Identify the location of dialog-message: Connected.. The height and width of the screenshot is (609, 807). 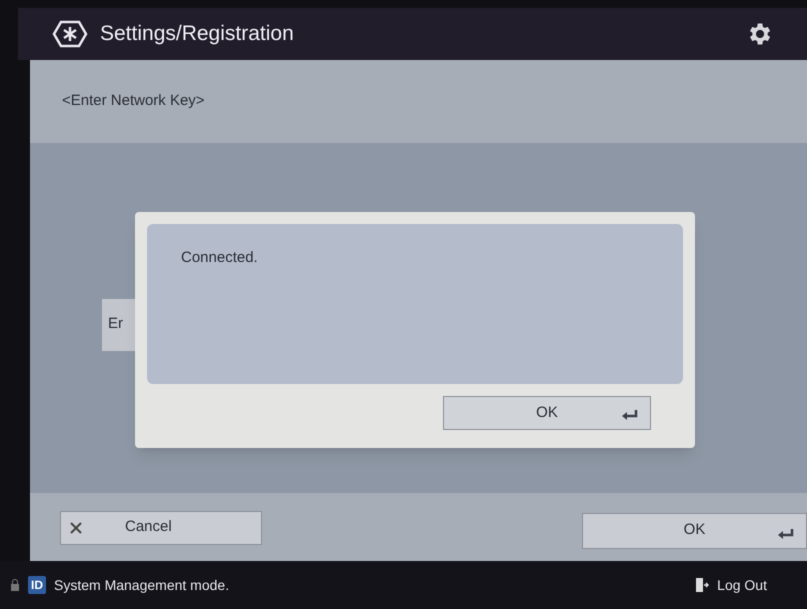
(219, 257).